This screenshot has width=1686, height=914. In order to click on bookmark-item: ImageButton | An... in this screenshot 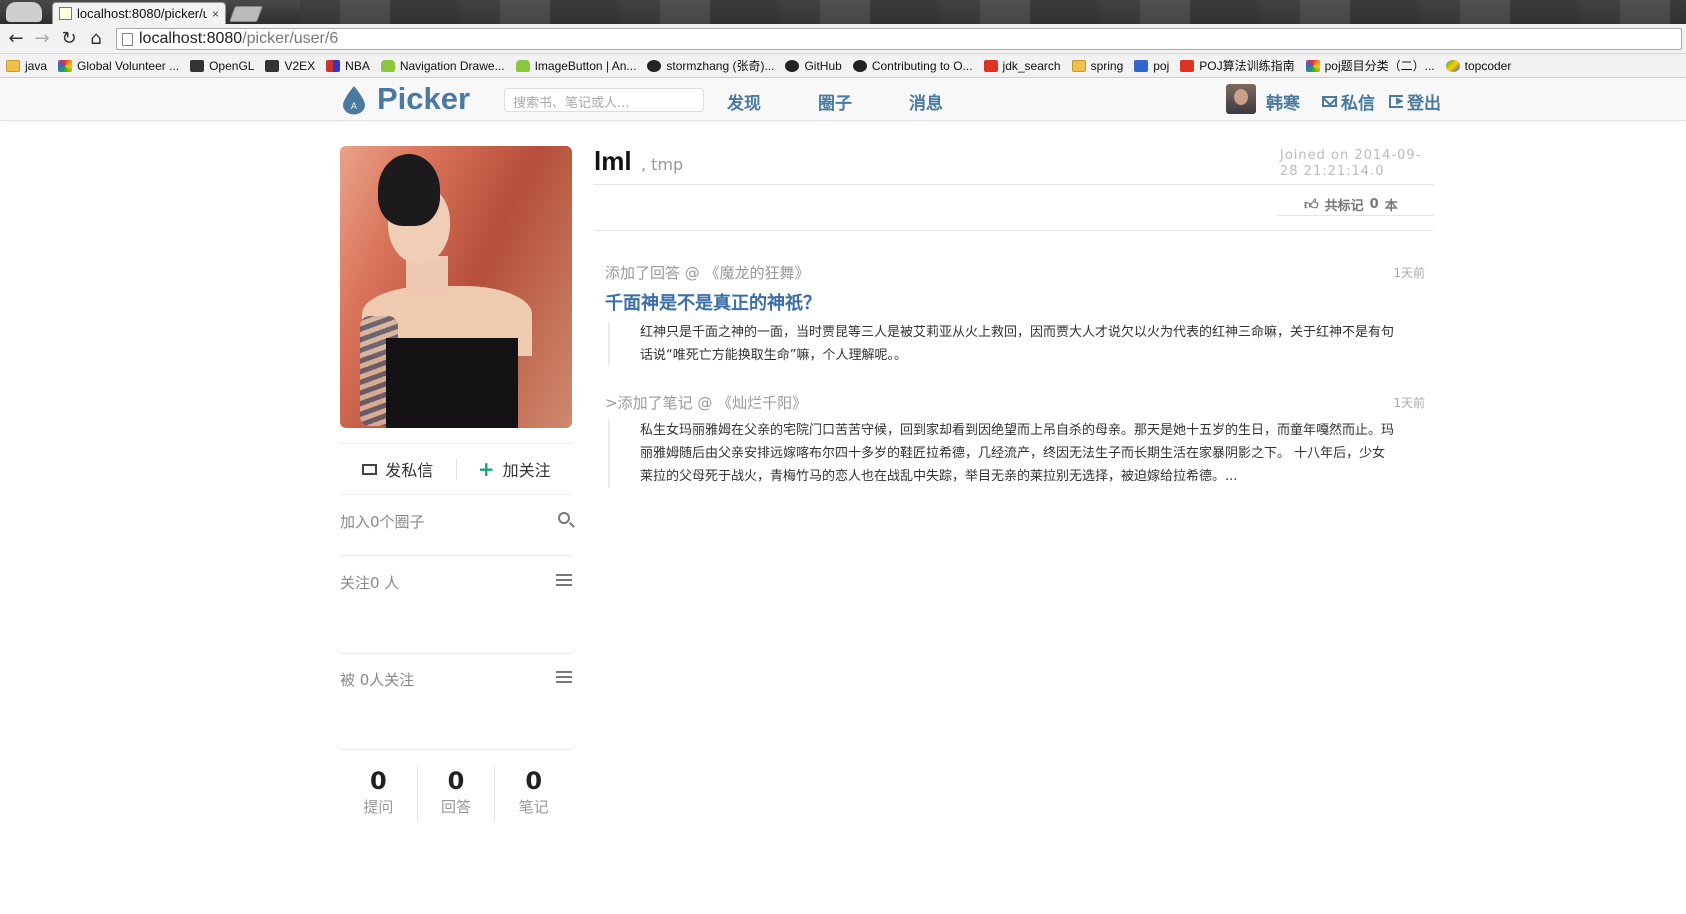, I will do `click(576, 65)`.